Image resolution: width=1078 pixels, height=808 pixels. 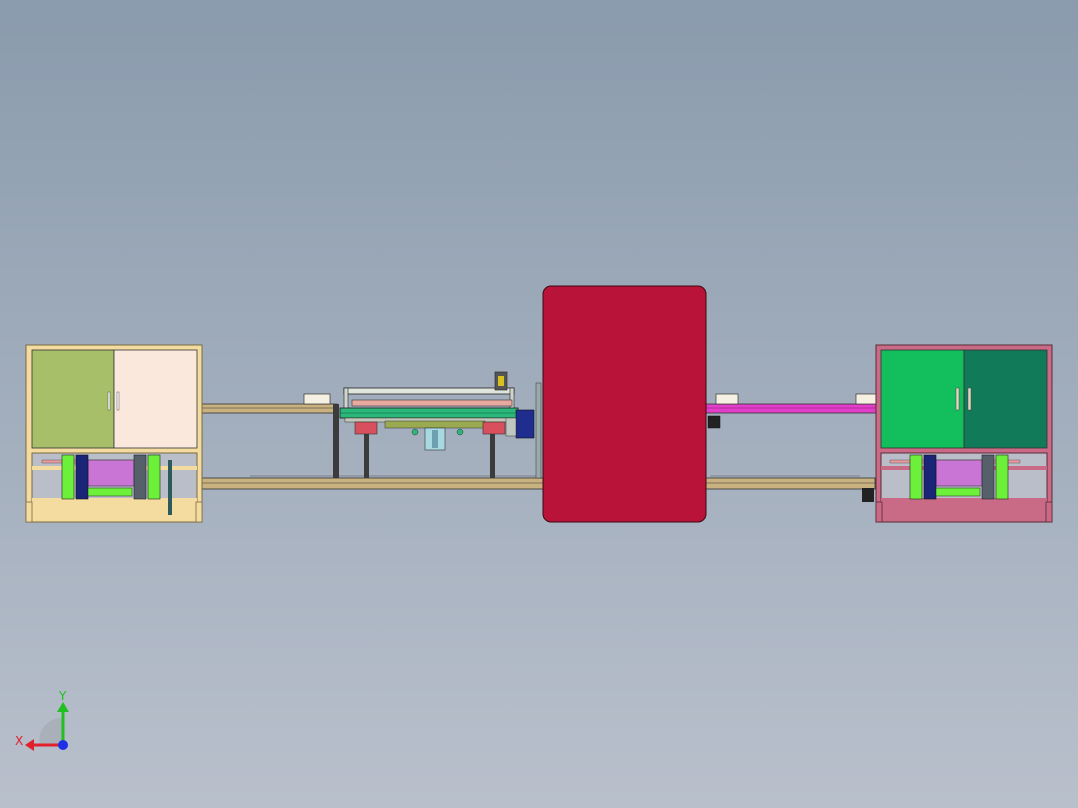 What do you see at coordinates (62, 696) in the screenshot?
I see `y-axis-label: Y` at bounding box center [62, 696].